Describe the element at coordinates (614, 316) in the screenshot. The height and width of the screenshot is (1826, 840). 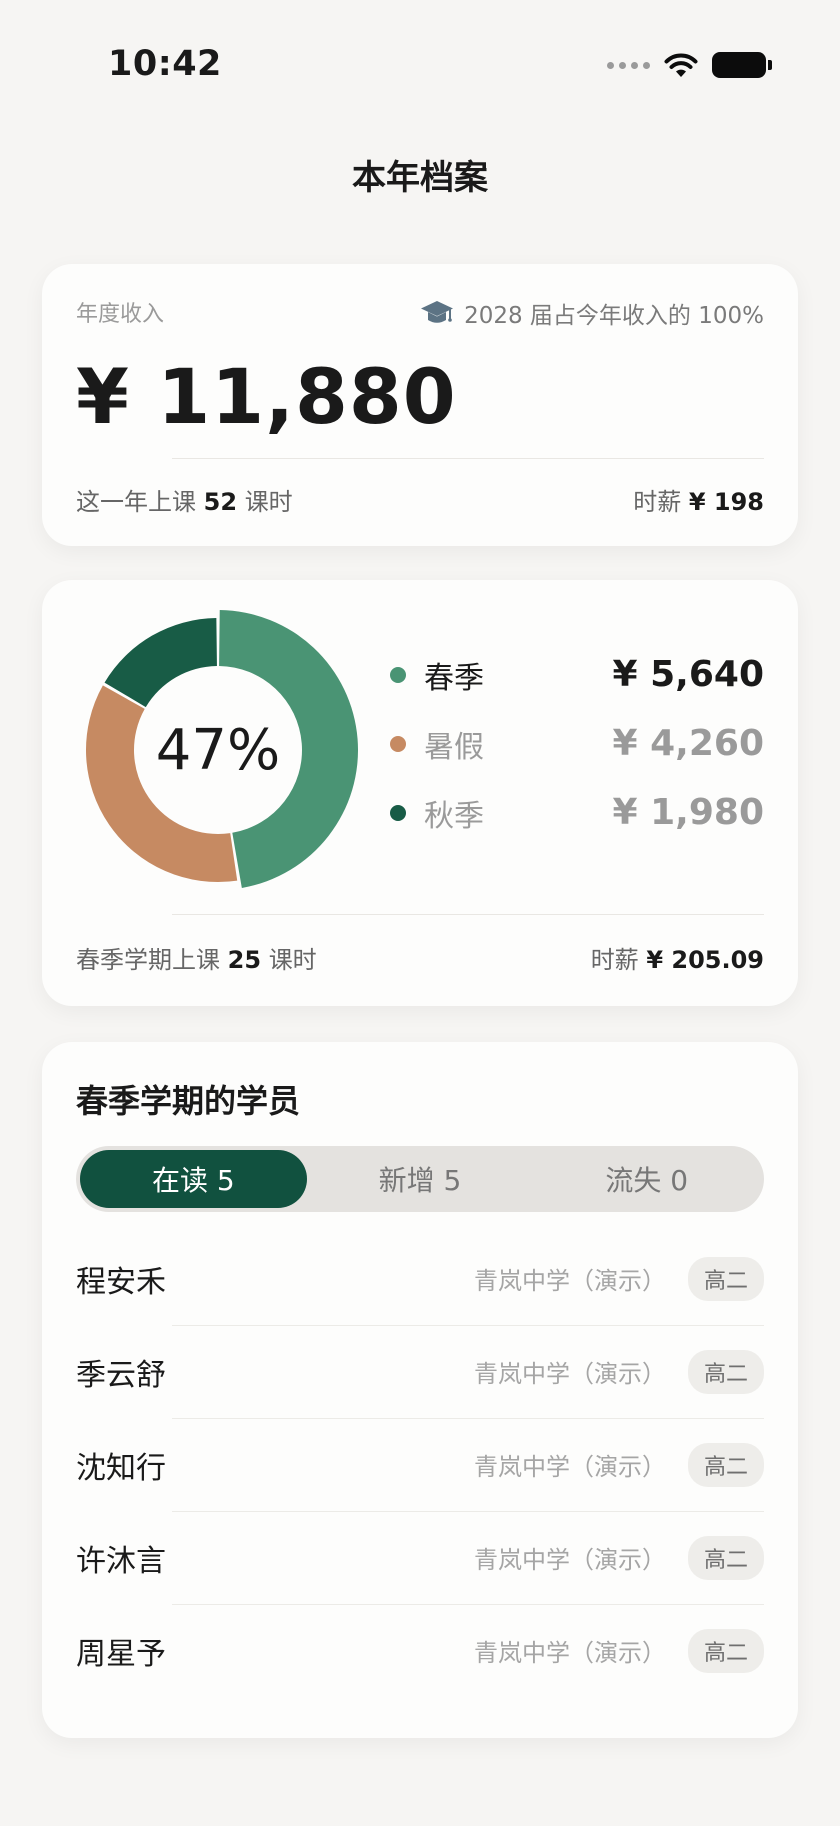
I see `income-note-text: 2028 届占今年收入的 100%` at that location.